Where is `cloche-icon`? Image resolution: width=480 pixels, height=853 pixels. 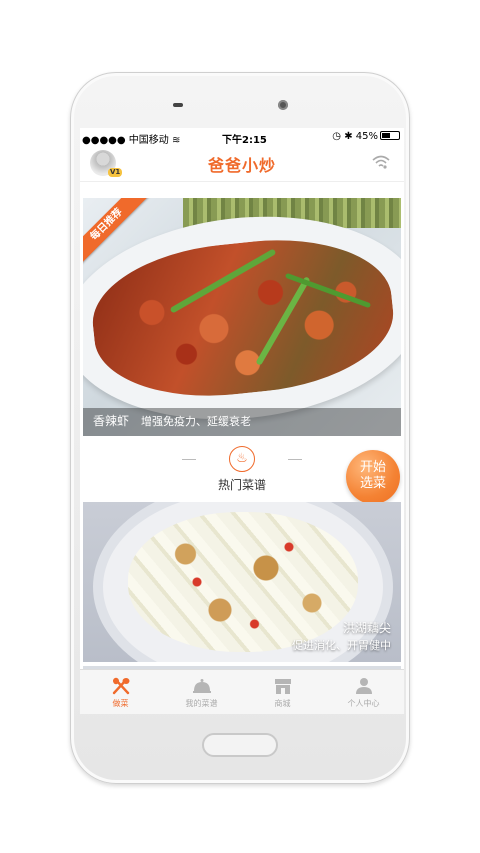
cloche-icon is located at coordinates (202, 686).